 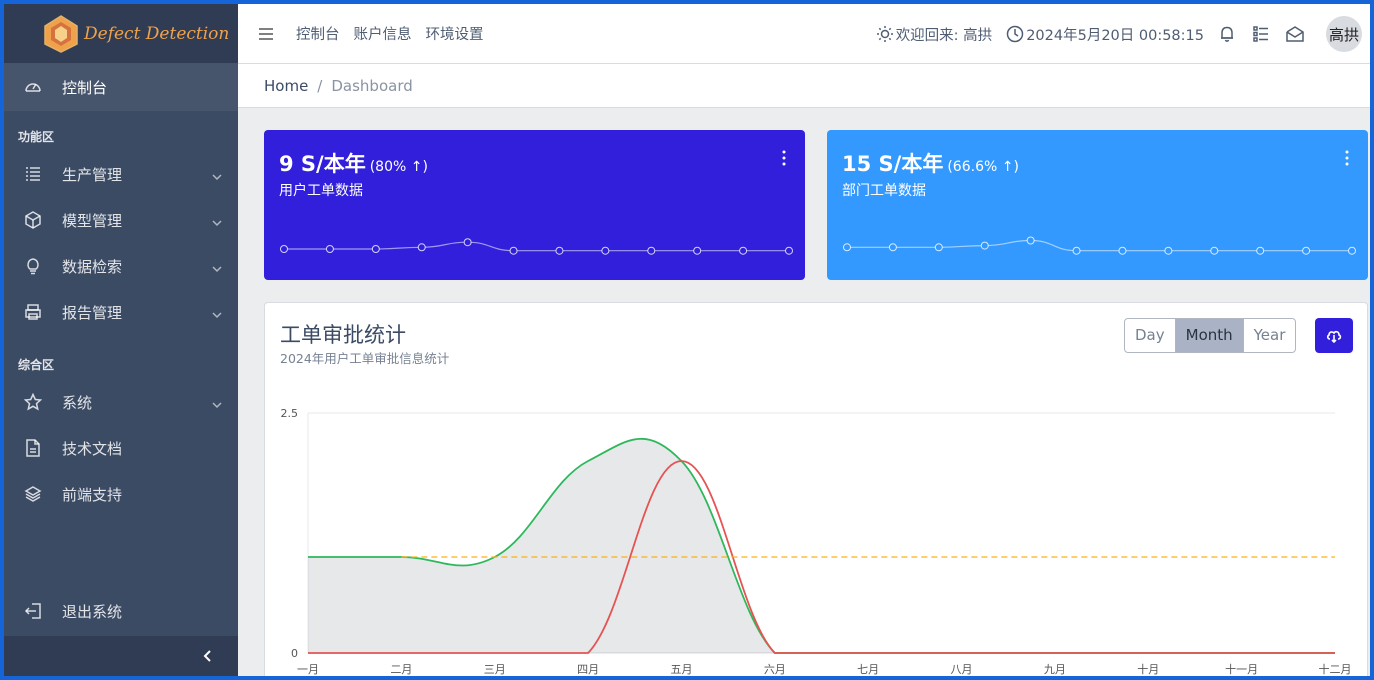 I want to click on header-nav-account: 账户信息, so click(x=383, y=33).